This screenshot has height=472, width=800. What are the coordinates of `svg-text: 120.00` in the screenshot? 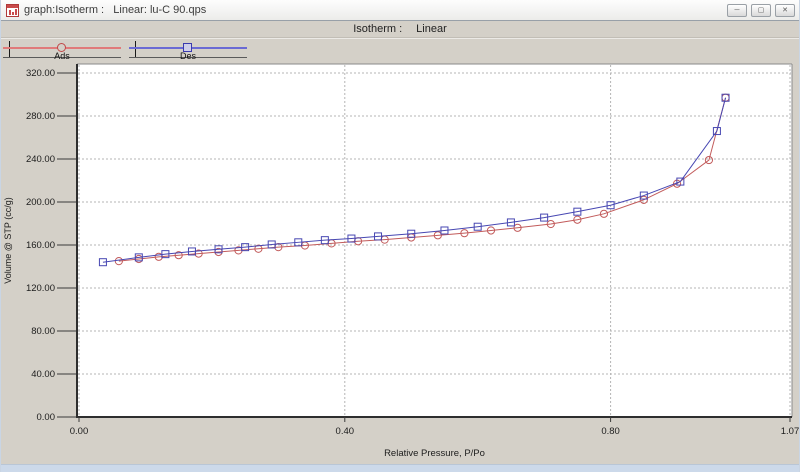 It's located at (40, 288).